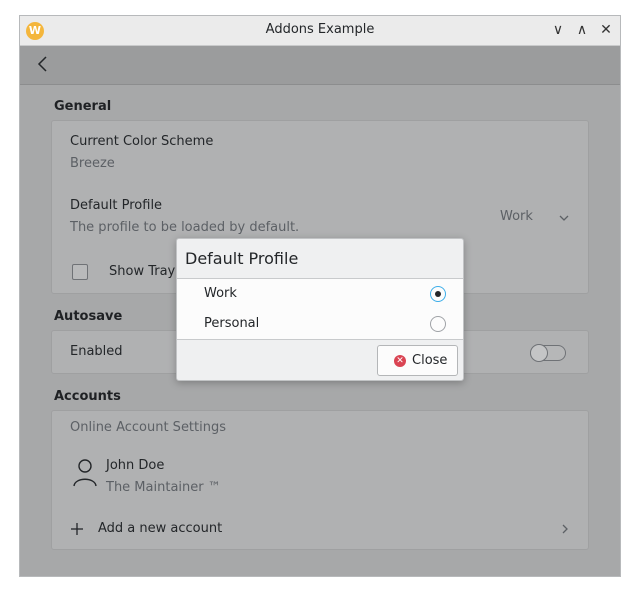  Describe the element at coordinates (163, 487) in the screenshot. I see `account-role: The Maintainer ™` at that location.